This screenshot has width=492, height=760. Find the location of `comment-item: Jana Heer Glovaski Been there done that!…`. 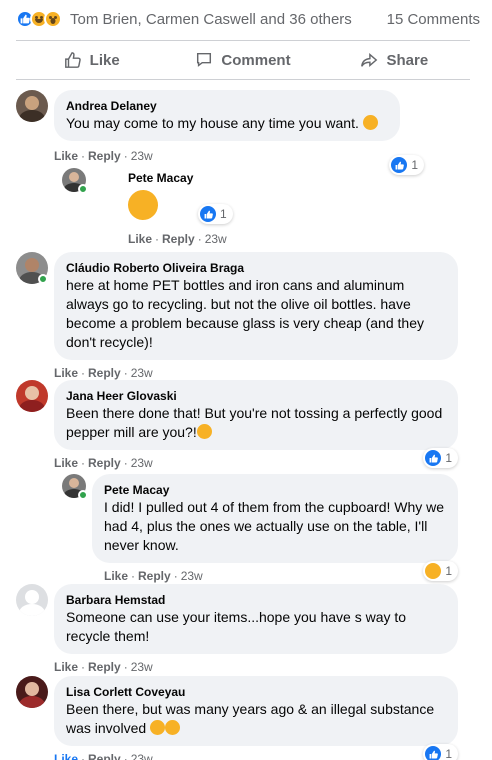

comment-item: Jana Heer Glovaski Been there done that!… is located at coordinates (237, 425).